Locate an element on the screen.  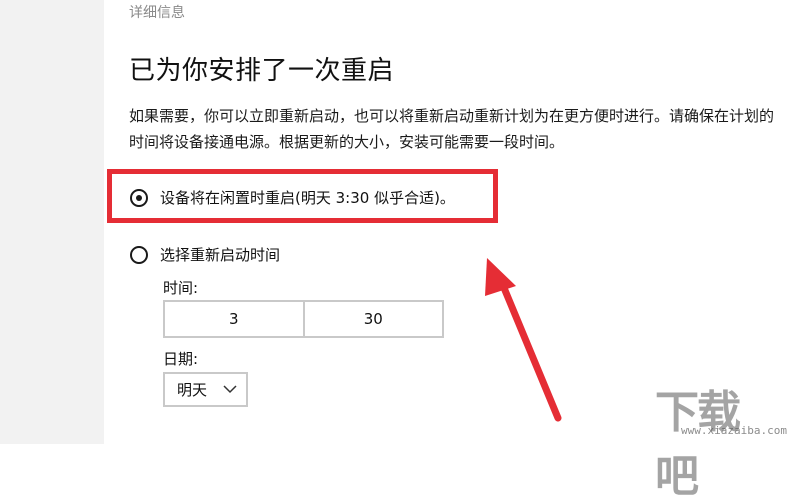
option-pick-time: 选择重新启动时间 is located at coordinates (205, 254).